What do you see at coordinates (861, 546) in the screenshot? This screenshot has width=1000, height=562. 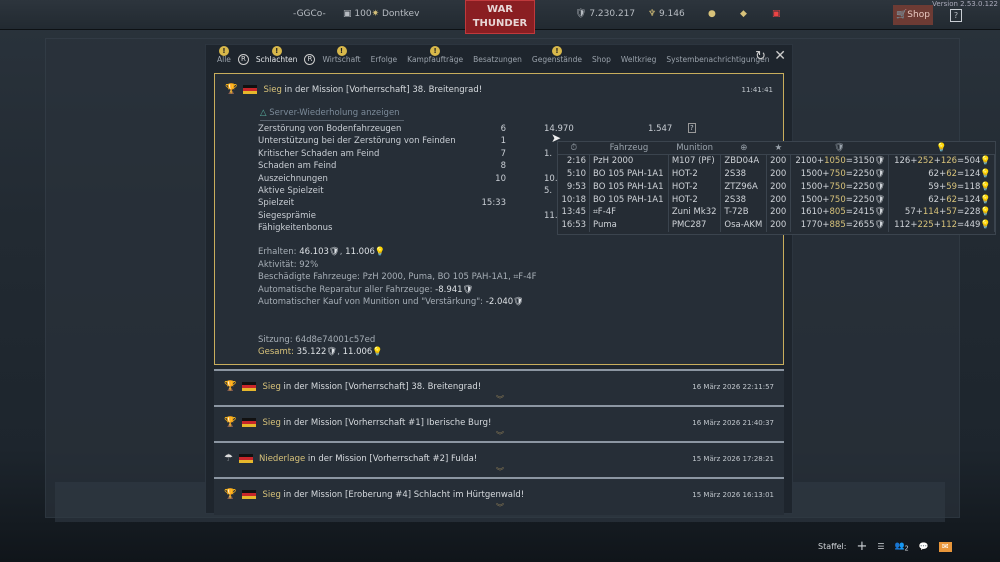 I see `add-squad-icon: +` at bounding box center [861, 546].